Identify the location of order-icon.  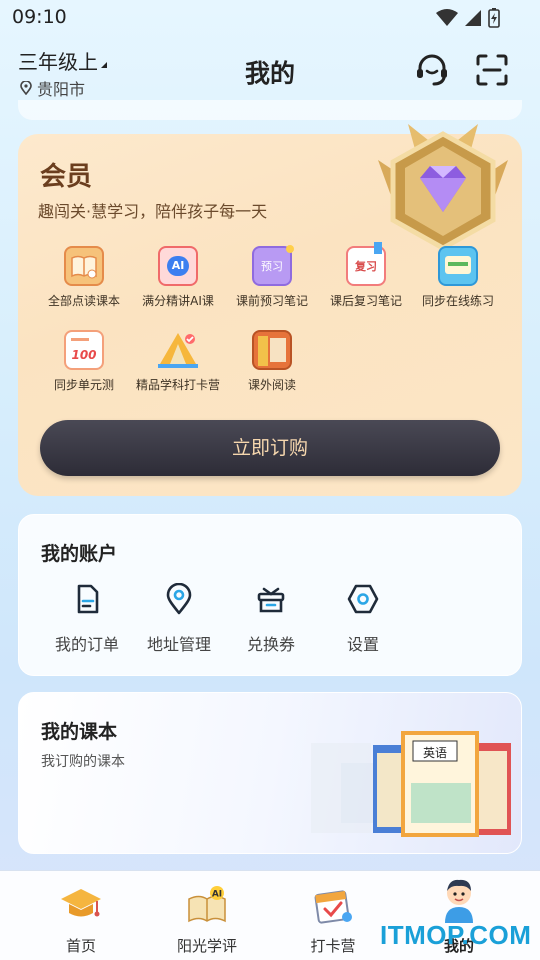
(88, 599).